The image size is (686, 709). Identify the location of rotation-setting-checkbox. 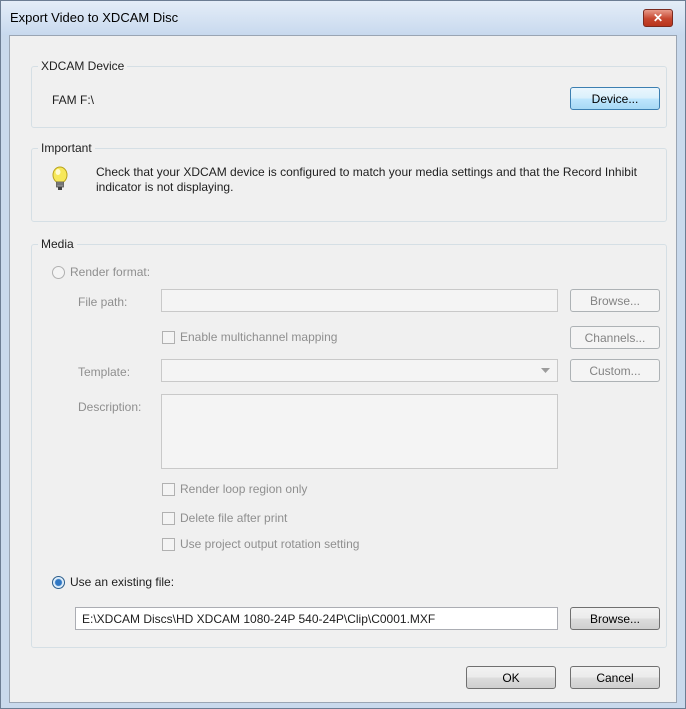
(168, 544).